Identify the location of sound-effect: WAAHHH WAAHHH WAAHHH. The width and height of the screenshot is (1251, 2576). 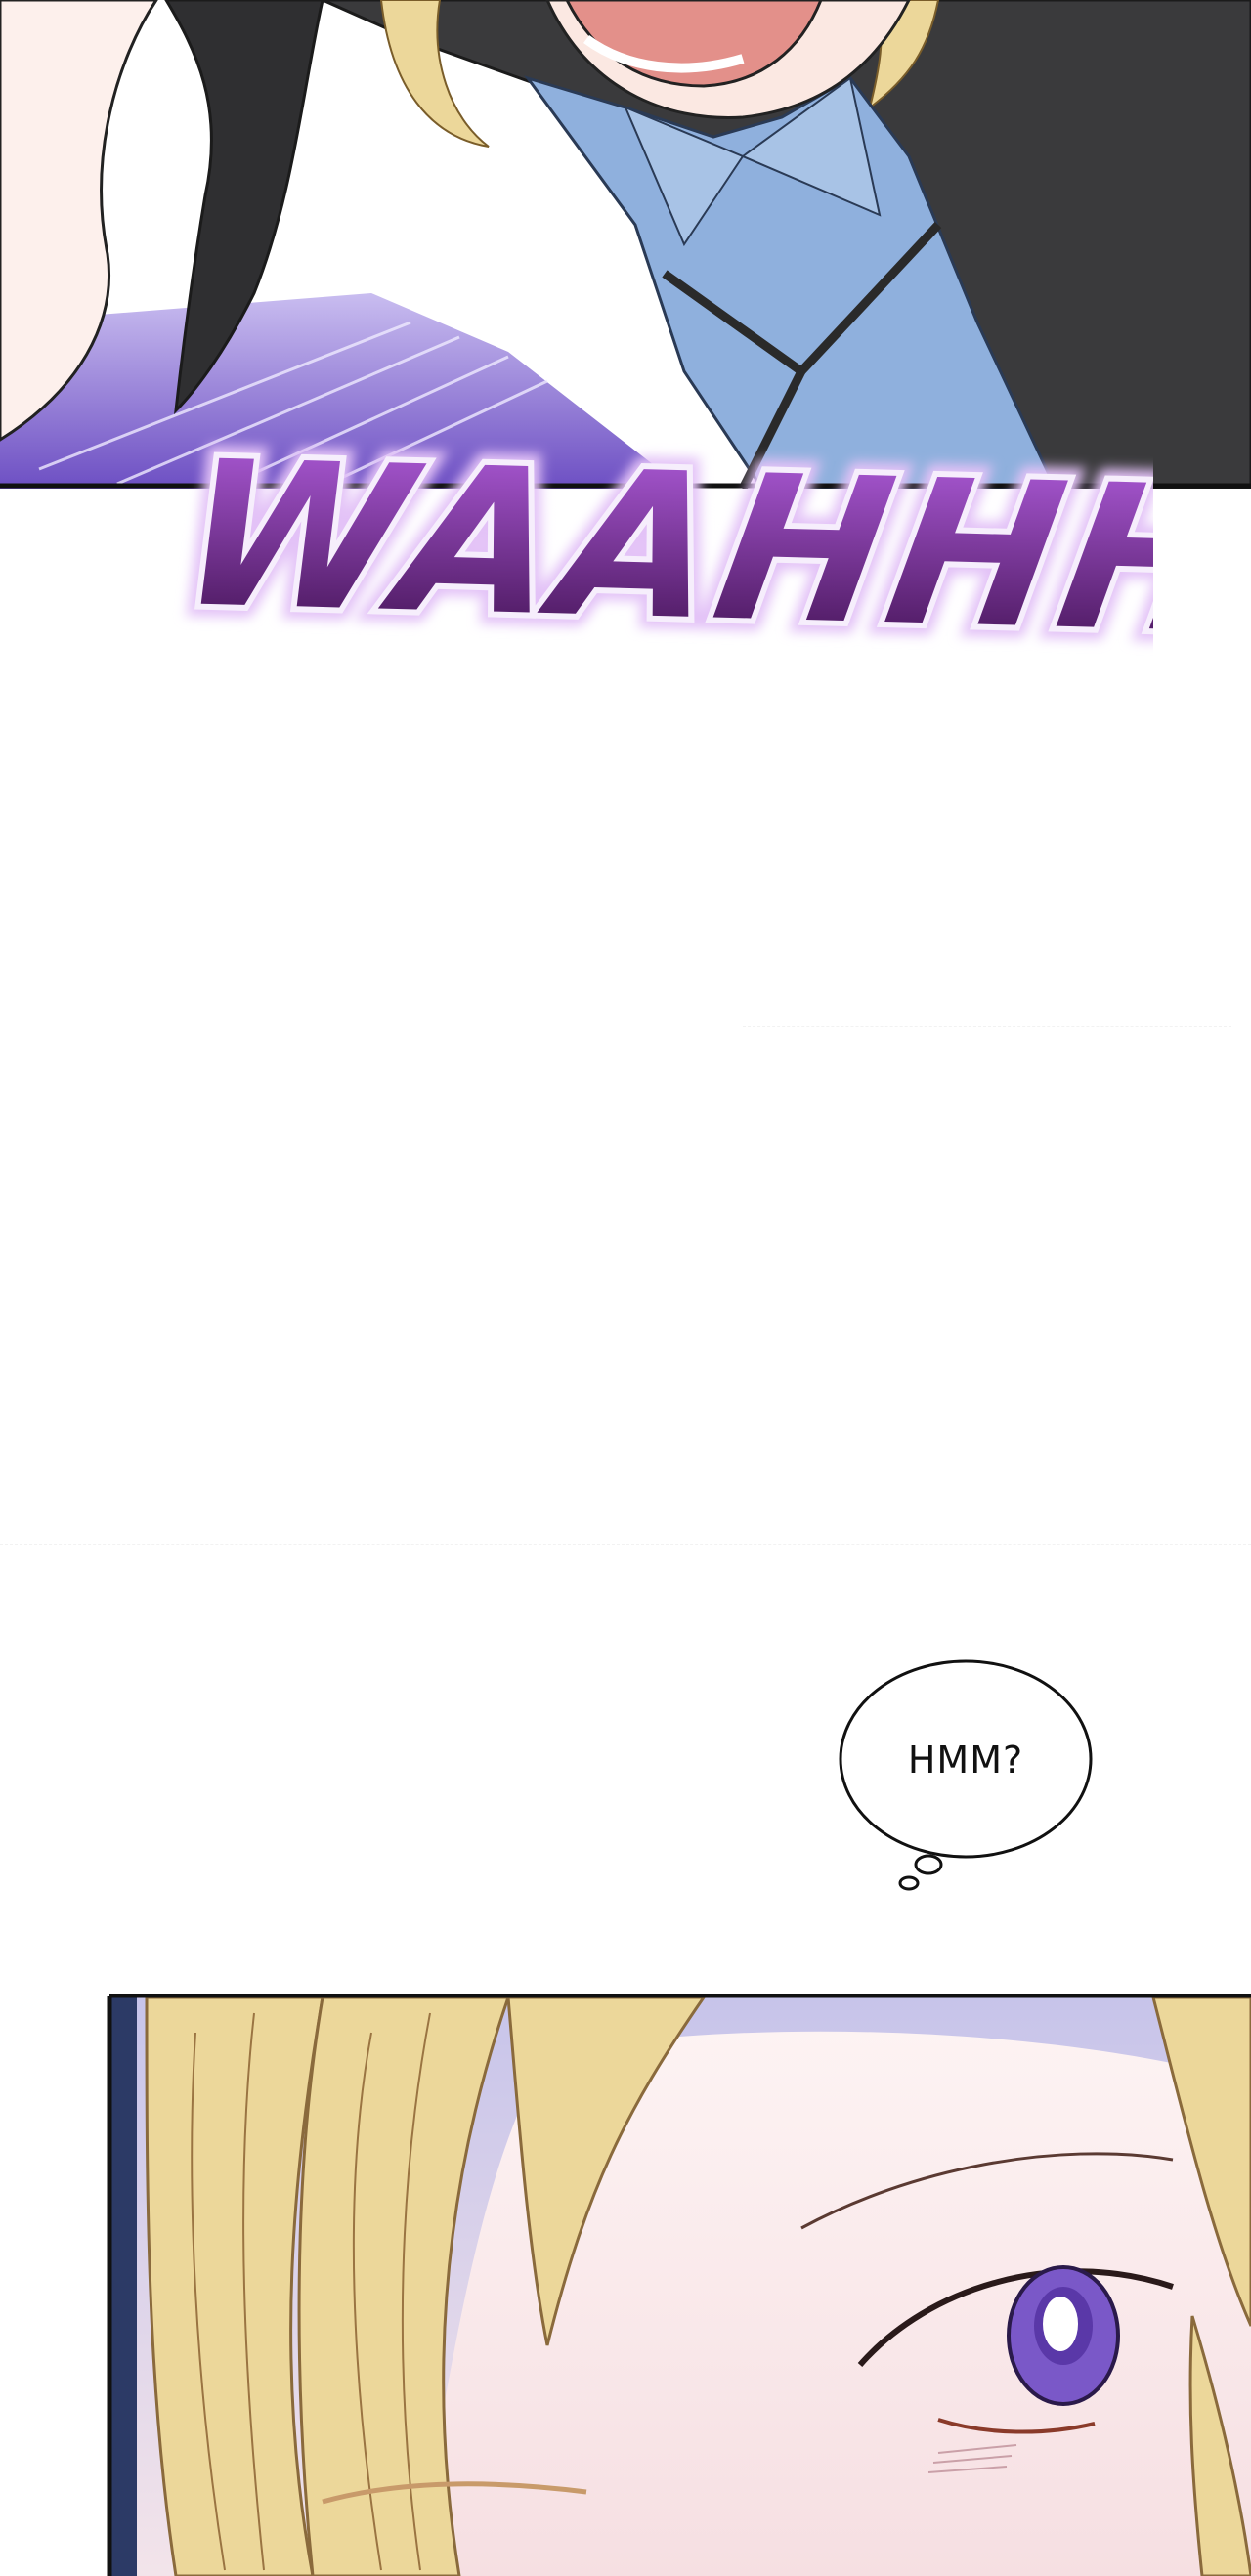
(659, 548).